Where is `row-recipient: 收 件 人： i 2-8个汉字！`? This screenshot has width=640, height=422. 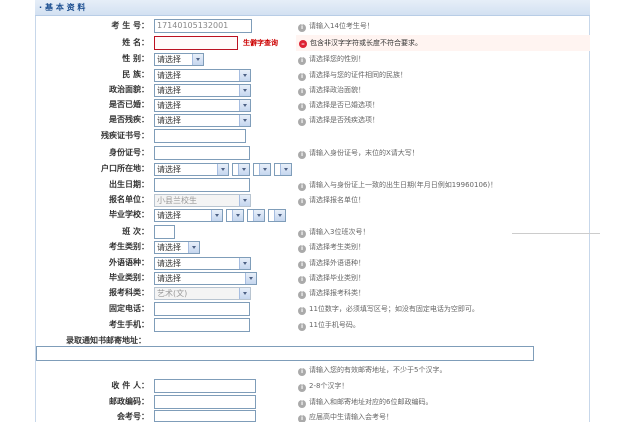 row-recipient: 收 件 人： i 2-8个汉字！ is located at coordinates (320, 386).